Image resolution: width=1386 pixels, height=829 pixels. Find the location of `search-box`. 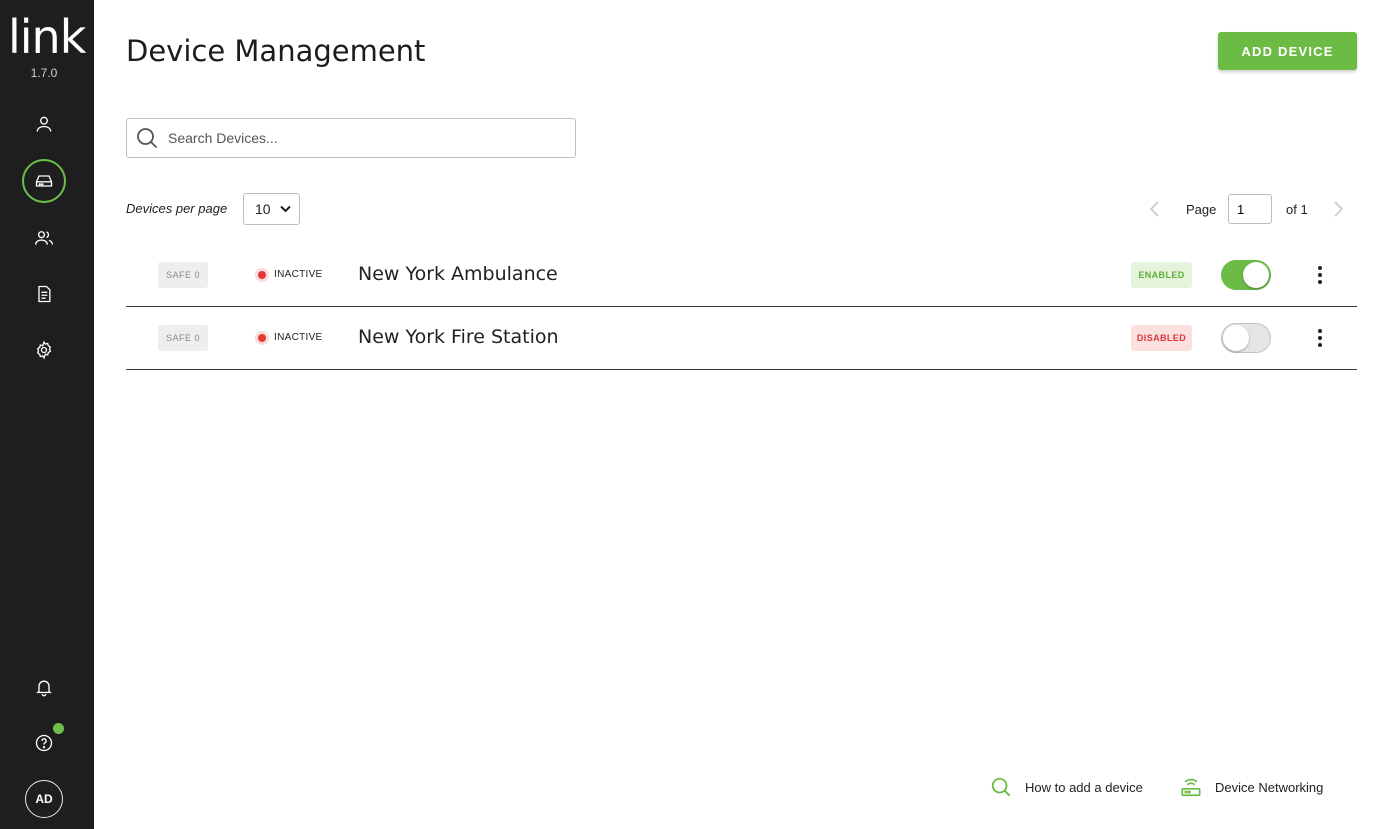

search-box is located at coordinates (351, 138).